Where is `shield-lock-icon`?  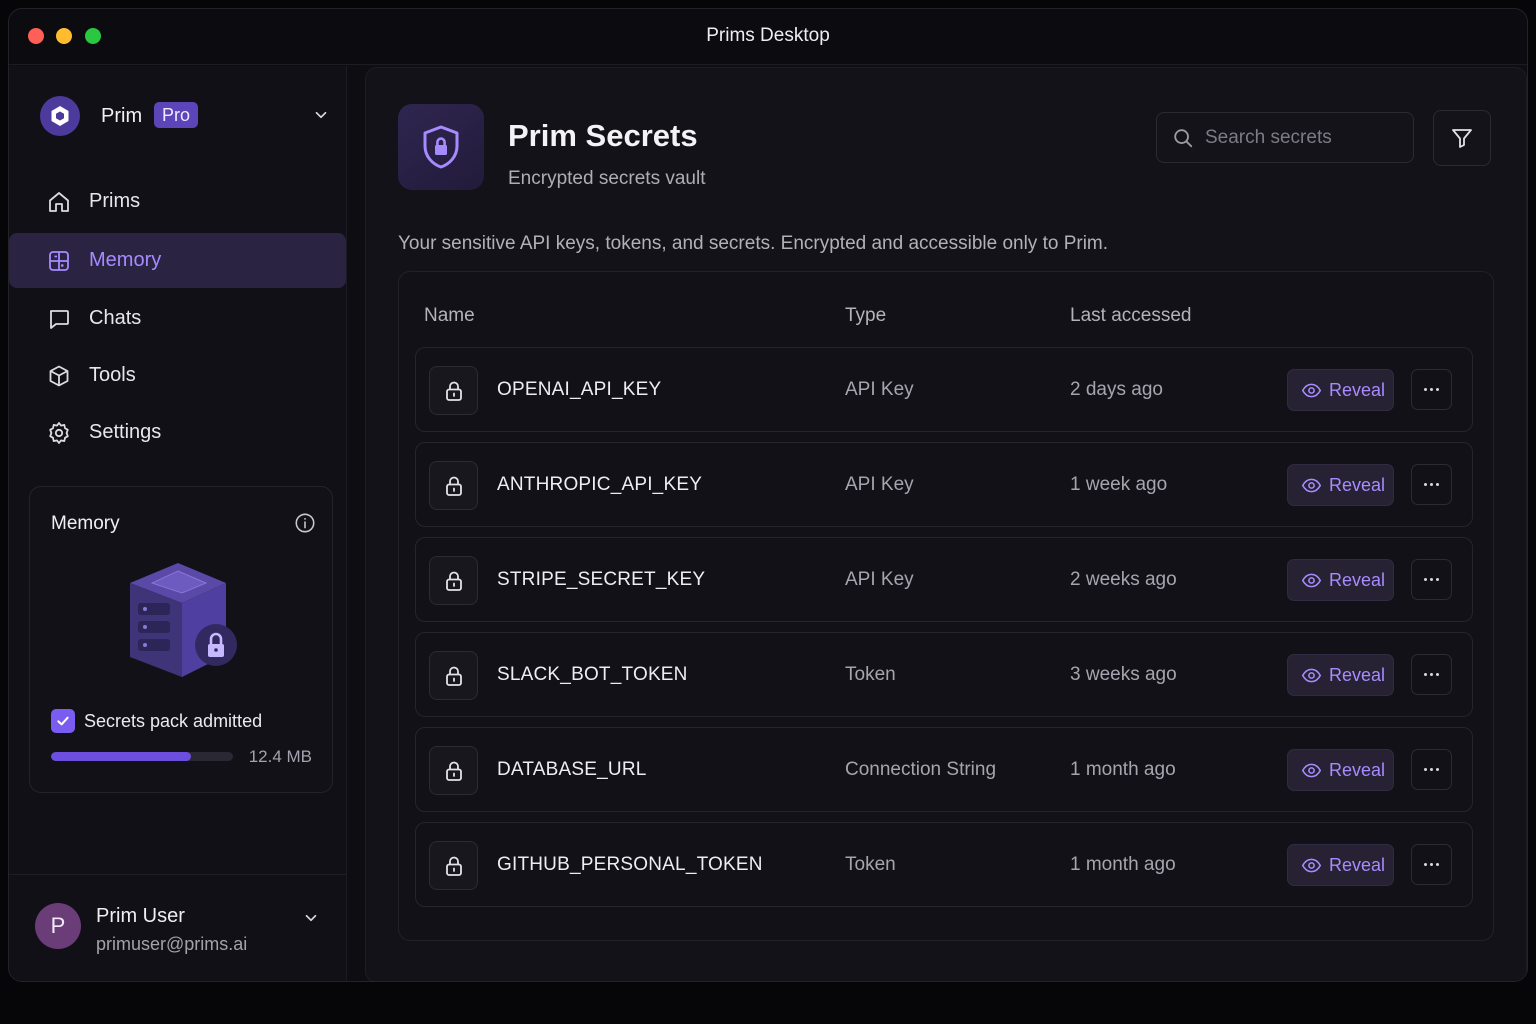 shield-lock-icon is located at coordinates (441, 147).